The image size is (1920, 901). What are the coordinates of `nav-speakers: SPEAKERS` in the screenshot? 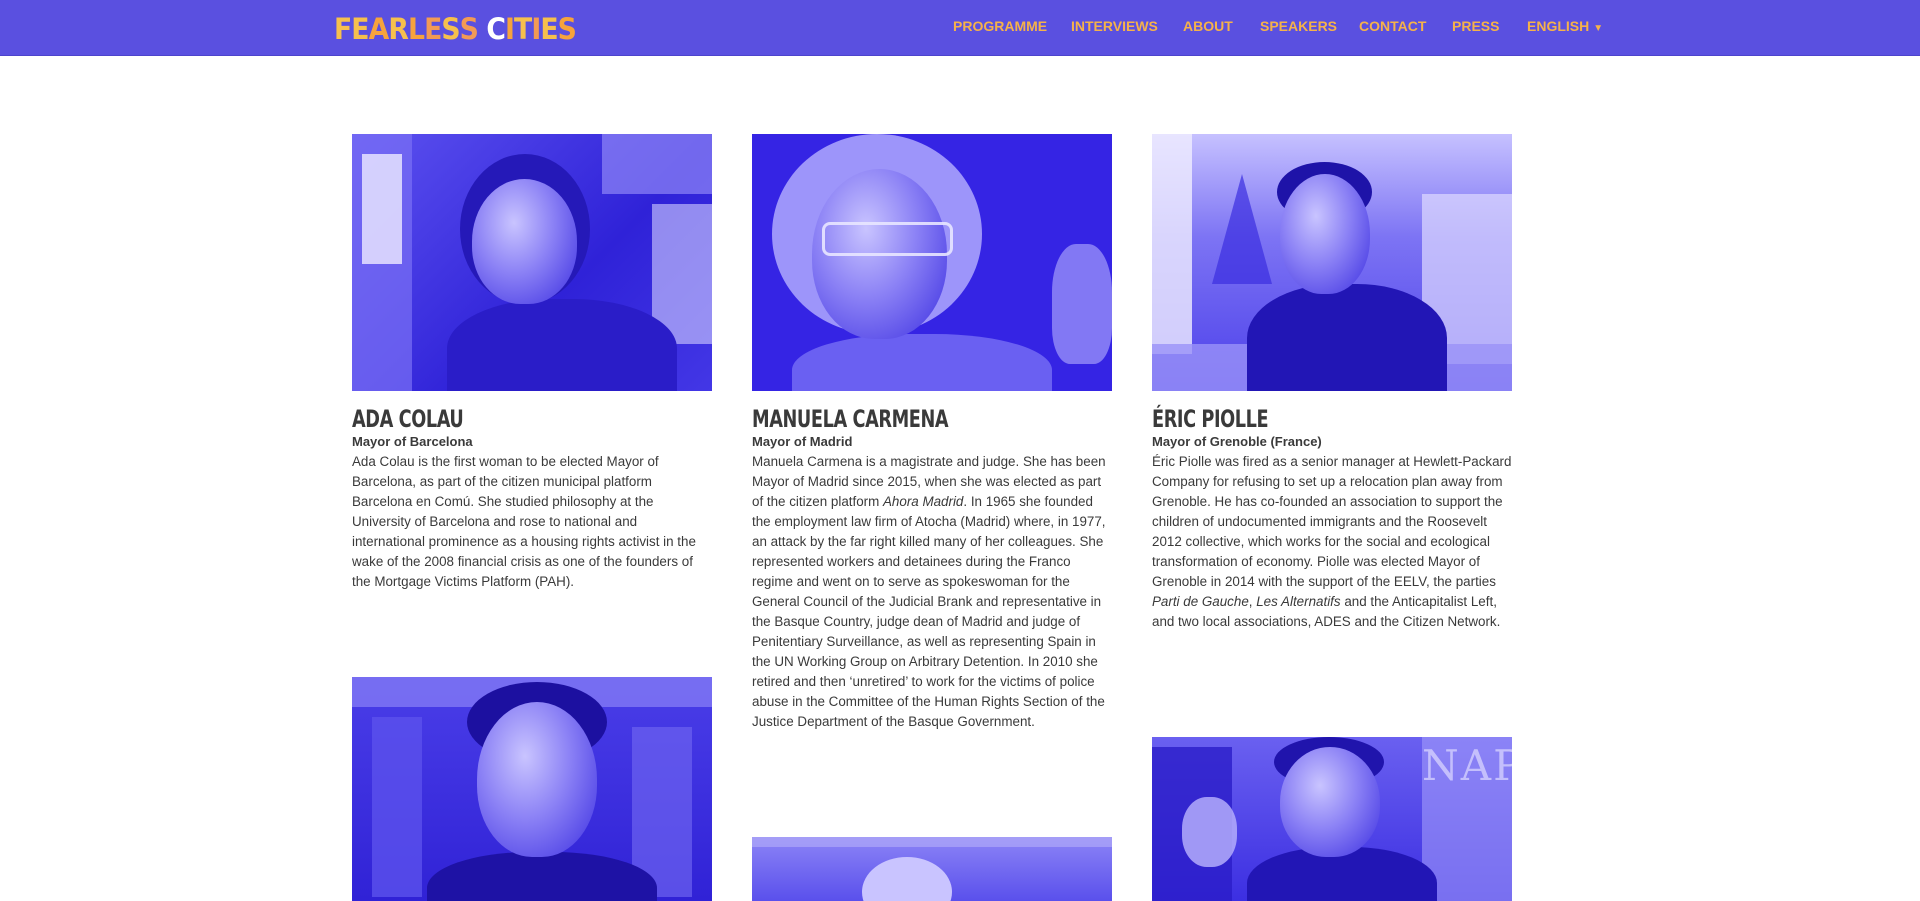 It's located at (1298, 26).